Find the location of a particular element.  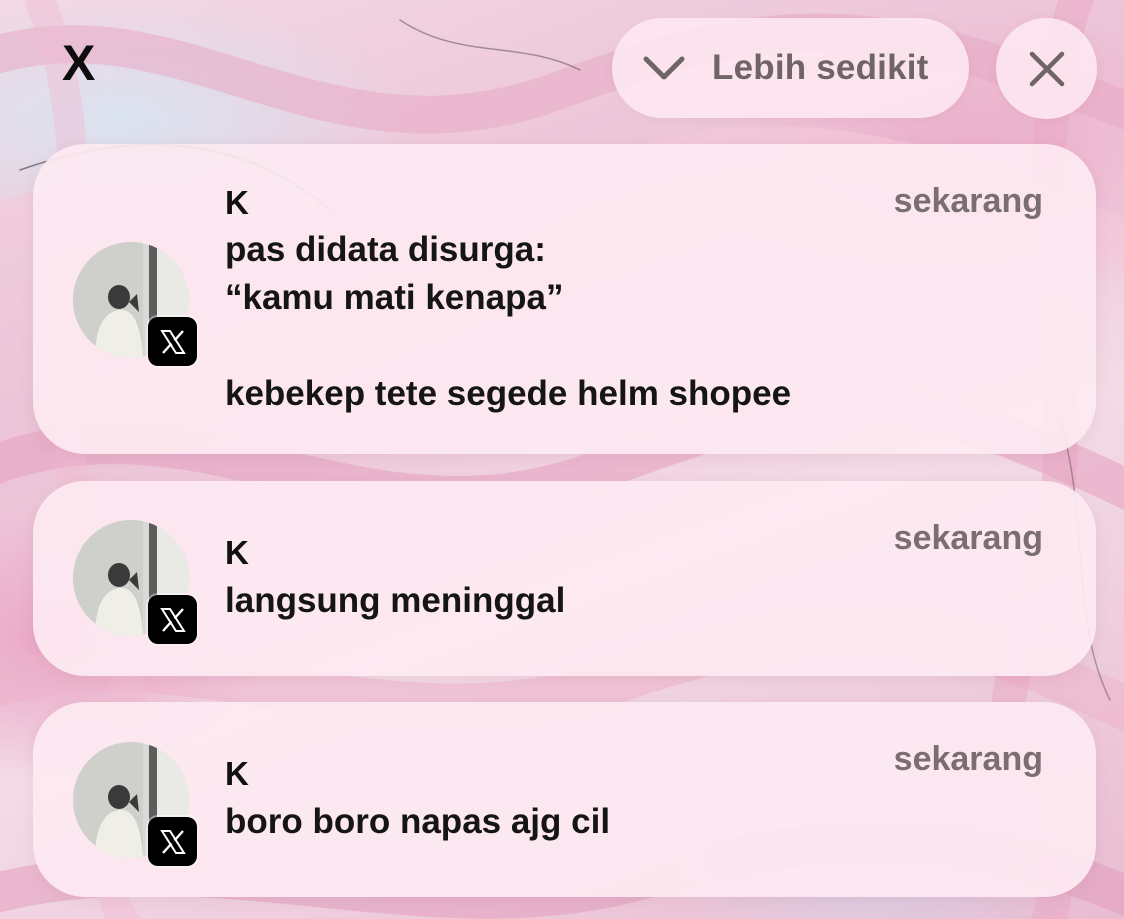

clear-notifications-button is located at coordinates (1046, 68).